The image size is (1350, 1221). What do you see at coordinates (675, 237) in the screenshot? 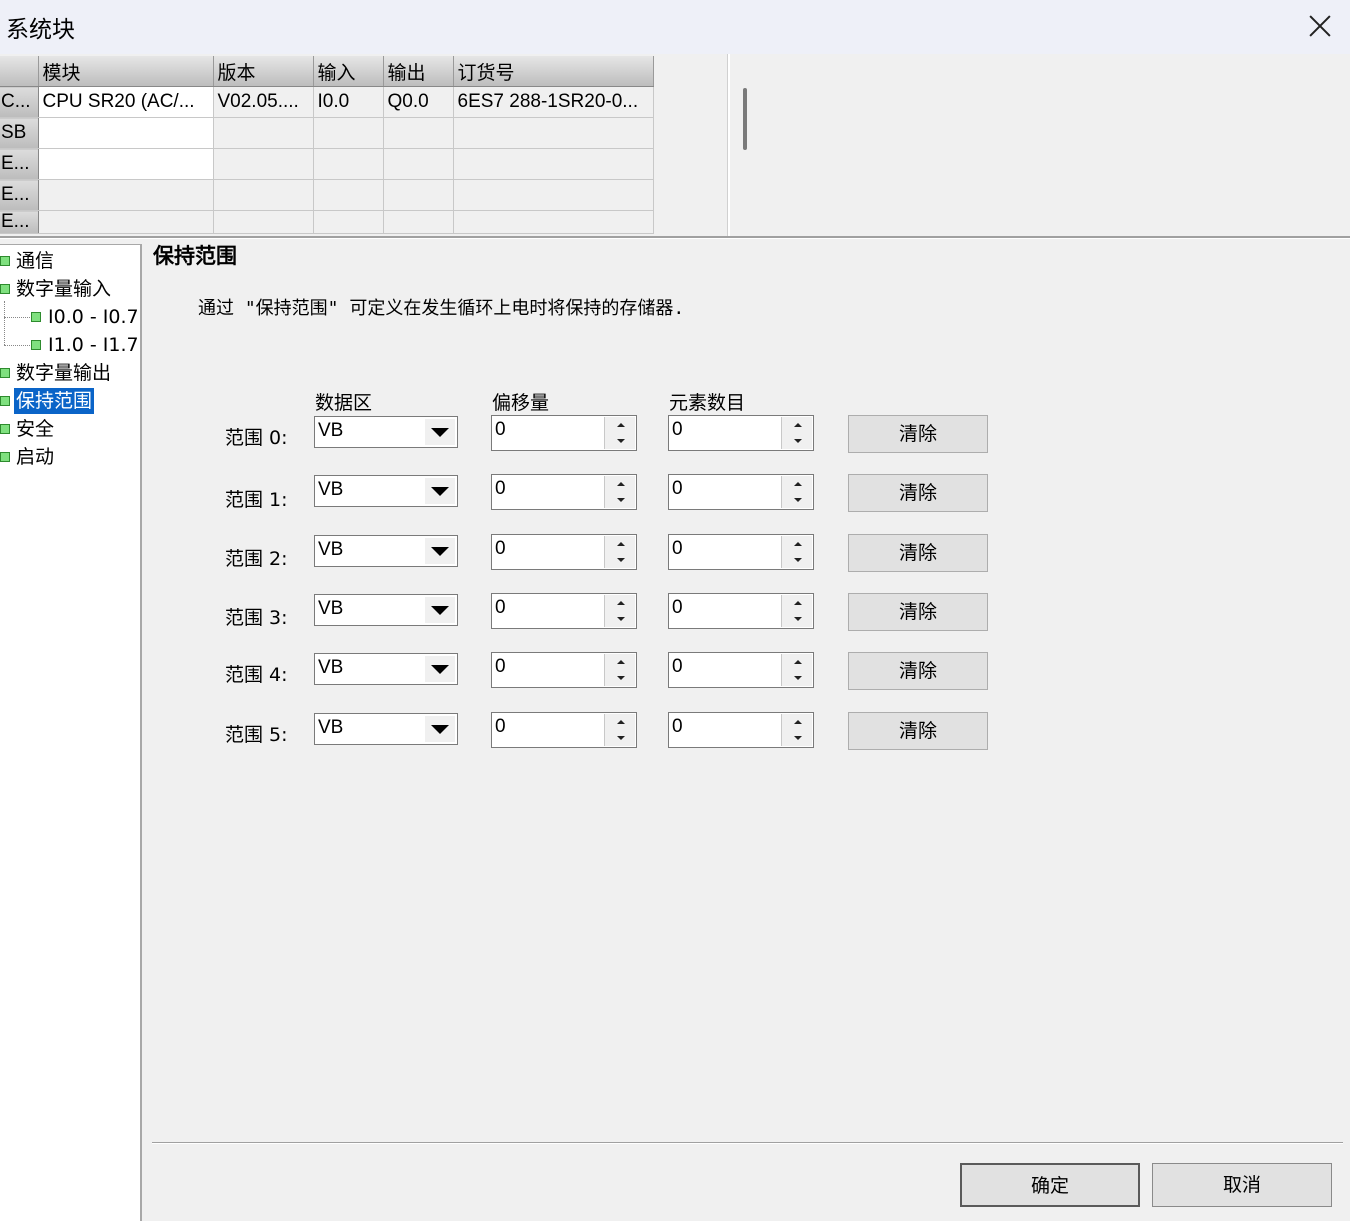
I see `splitter` at bounding box center [675, 237].